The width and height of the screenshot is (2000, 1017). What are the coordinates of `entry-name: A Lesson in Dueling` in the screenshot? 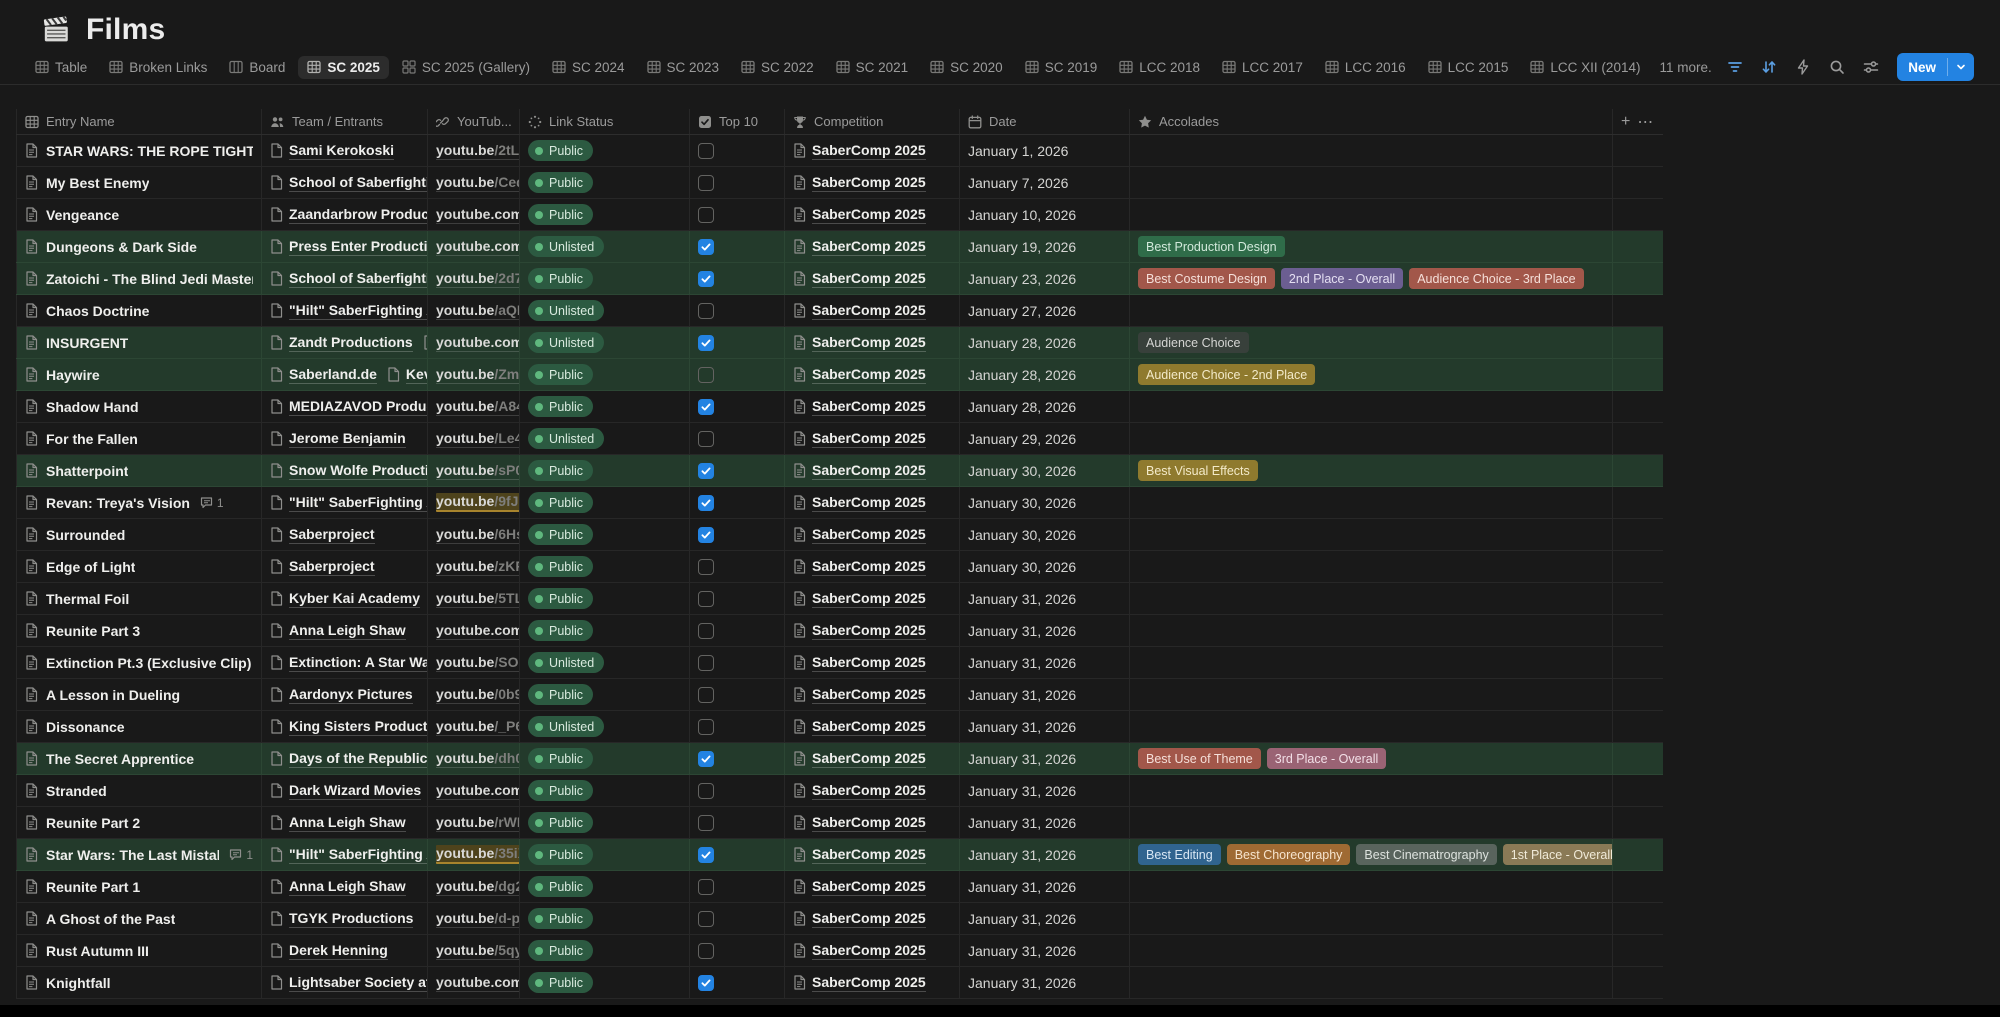 It's located at (113, 695).